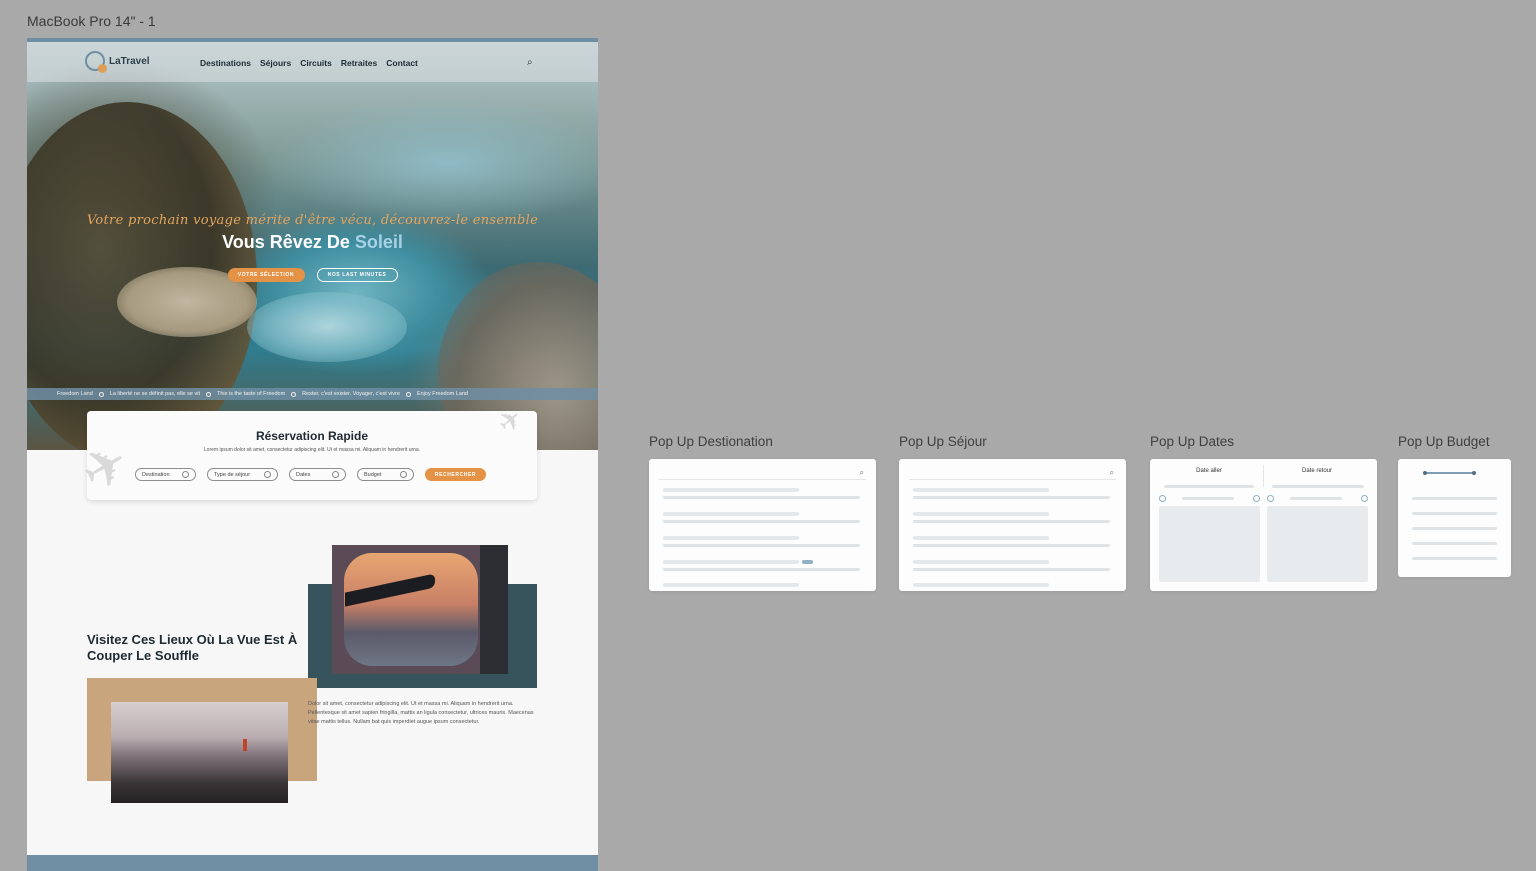 The height and width of the screenshot is (871, 1536). I want to click on airplane-window-image, so click(420, 609).